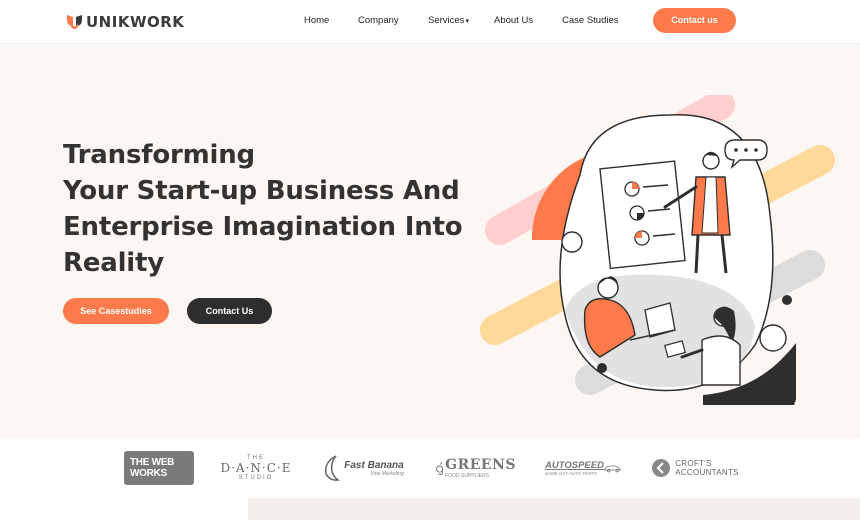 The height and width of the screenshot is (520, 860). I want to click on autospeed-tagline: SAME DAY AUTO PARTS, so click(571, 473).